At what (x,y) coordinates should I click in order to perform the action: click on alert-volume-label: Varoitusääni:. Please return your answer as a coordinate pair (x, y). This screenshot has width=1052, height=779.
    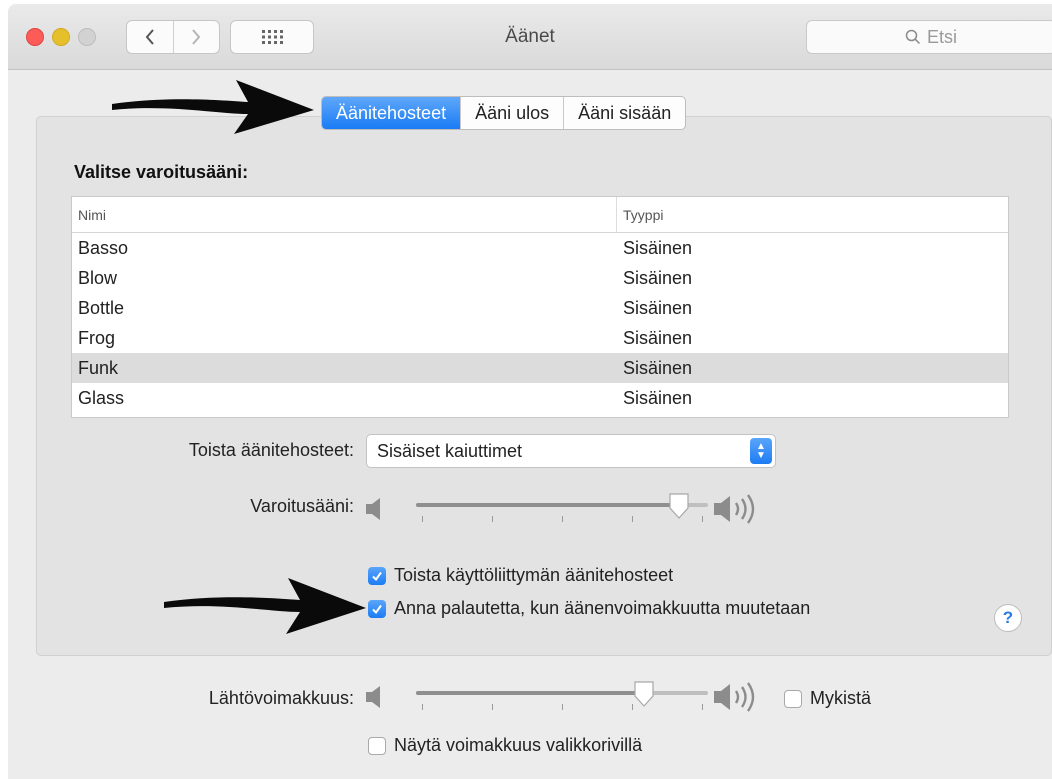
    Looking at the image, I should click on (302, 506).